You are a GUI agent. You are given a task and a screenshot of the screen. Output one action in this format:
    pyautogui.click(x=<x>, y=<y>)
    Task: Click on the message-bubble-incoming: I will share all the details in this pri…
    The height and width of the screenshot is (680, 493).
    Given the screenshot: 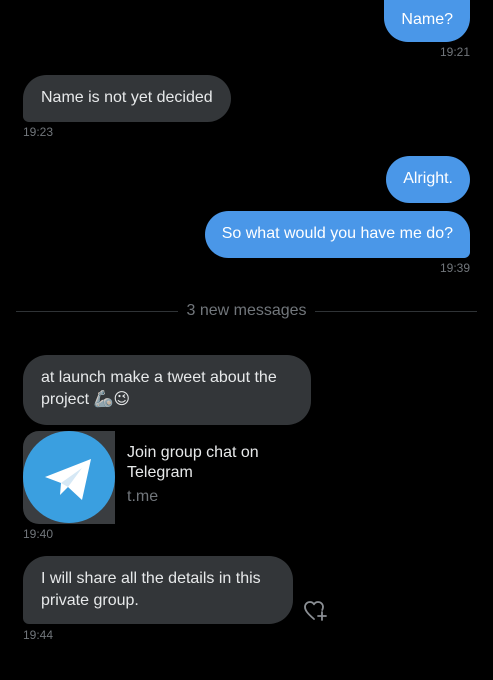 What is the action you would take?
    pyautogui.click(x=158, y=590)
    